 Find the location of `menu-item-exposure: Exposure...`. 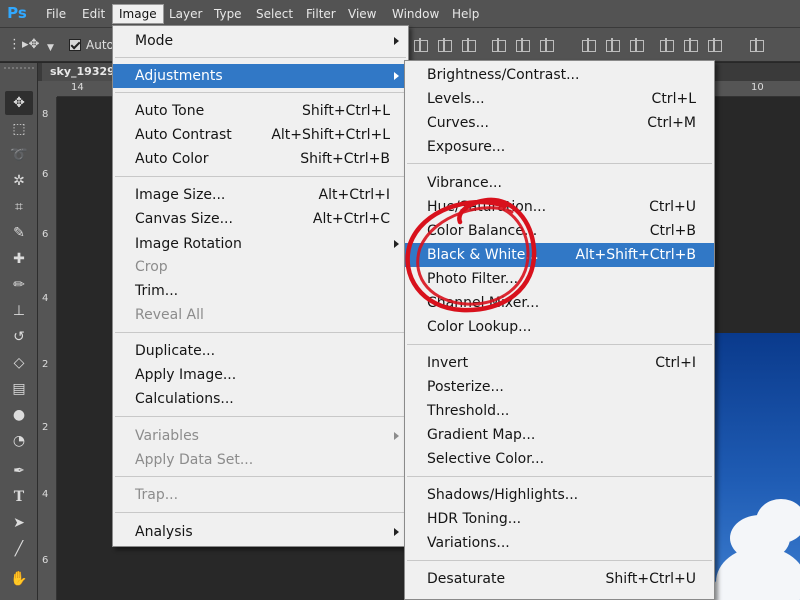

menu-item-exposure: Exposure... is located at coordinates (559, 147).